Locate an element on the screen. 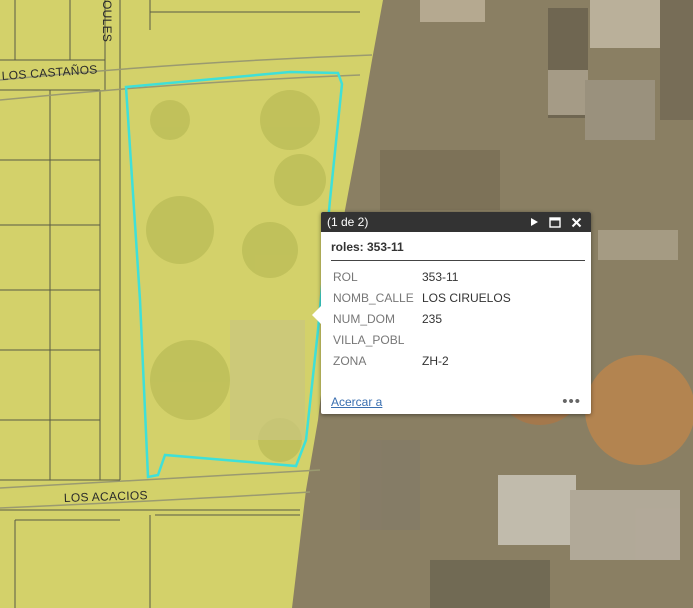 The image size is (693, 608). attribute-key: ZONA is located at coordinates (350, 361).